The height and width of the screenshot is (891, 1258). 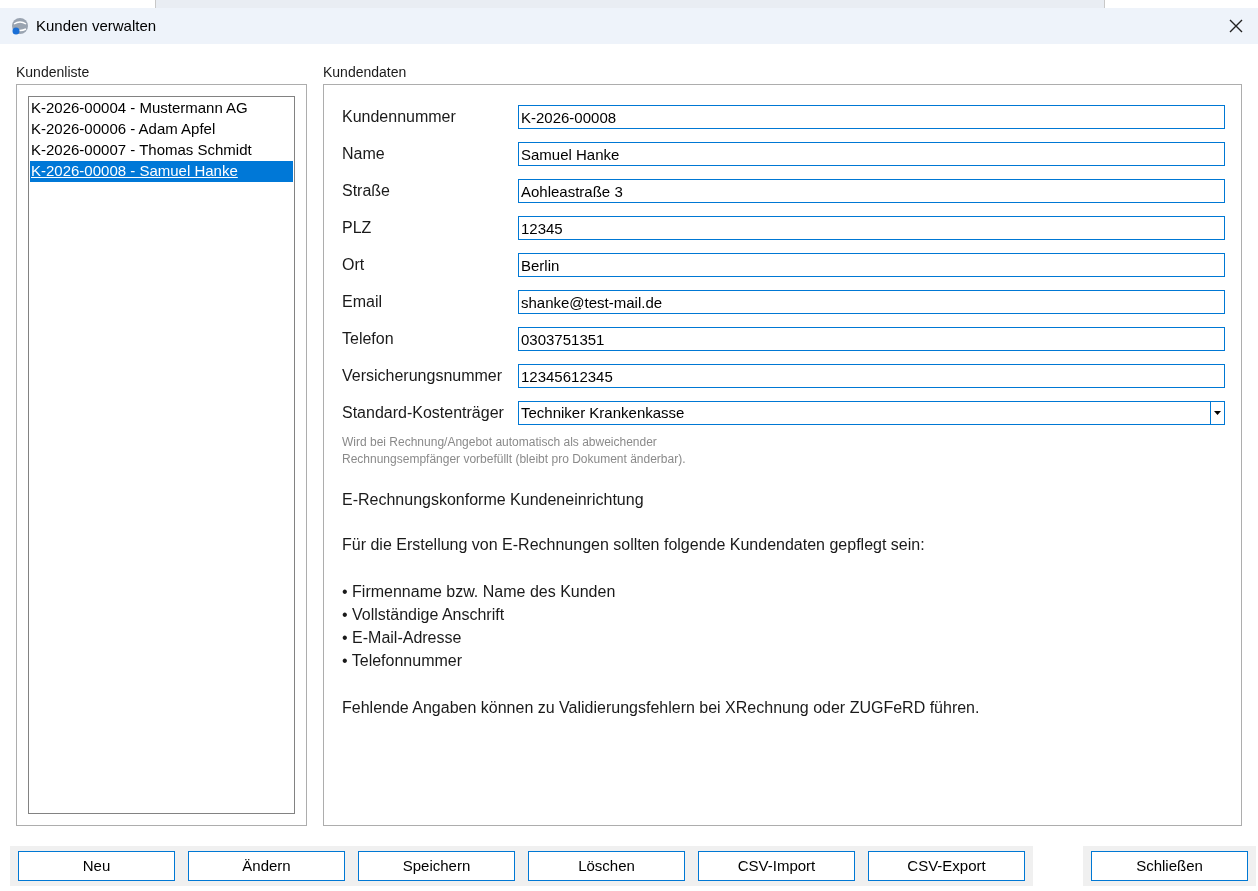 What do you see at coordinates (368, 339) in the screenshot?
I see `field-label: Telefon` at bounding box center [368, 339].